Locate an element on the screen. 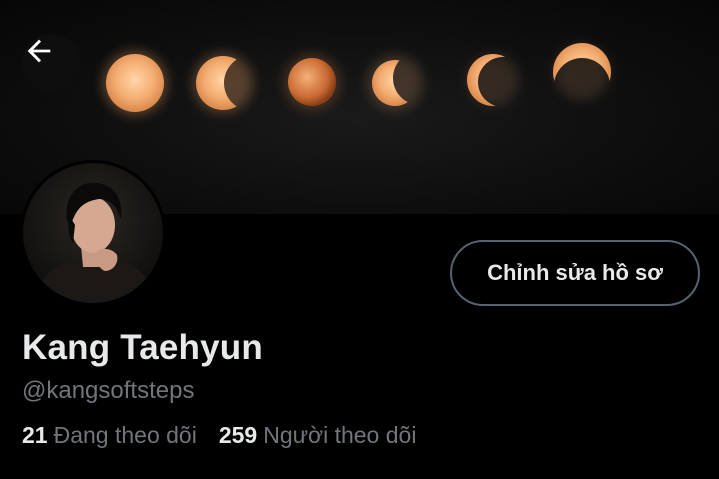 This screenshot has height=479, width=719. followers-label: Người theo dõi is located at coordinates (340, 435).